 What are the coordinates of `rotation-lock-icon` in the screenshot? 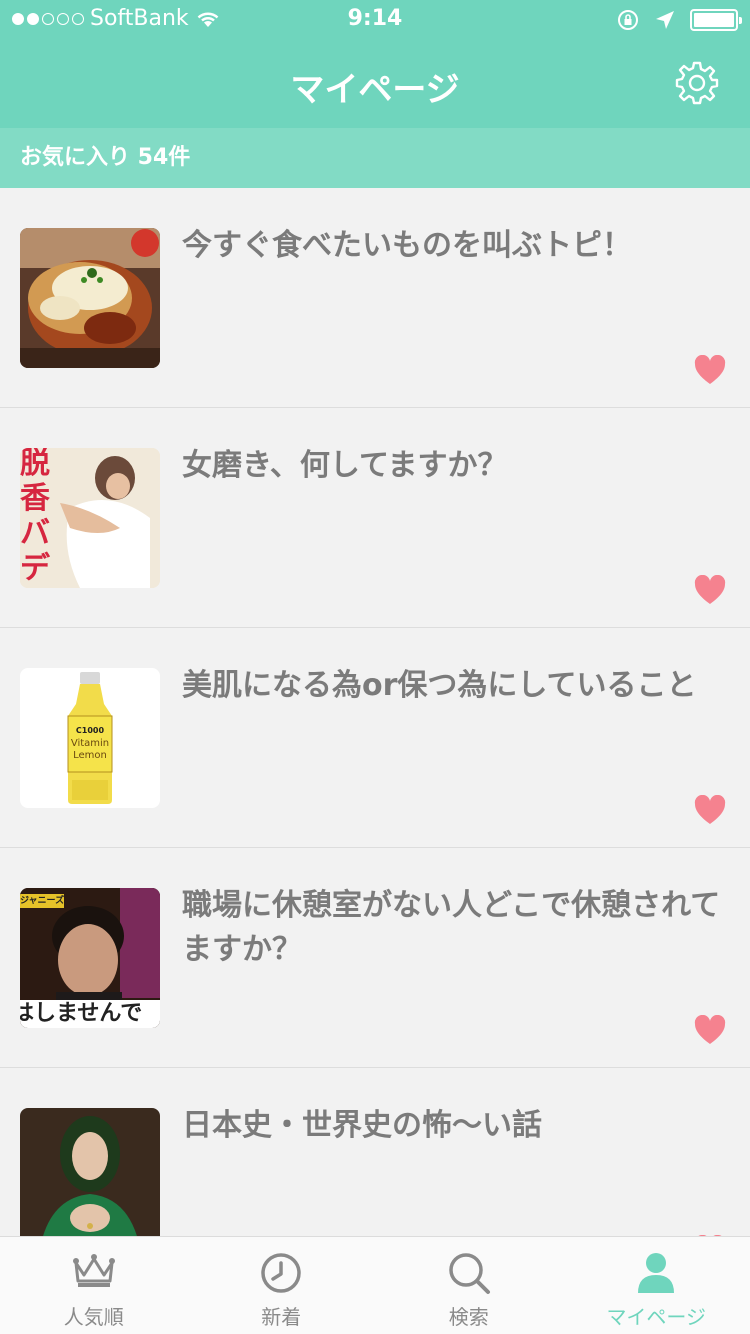 It's located at (628, 20).